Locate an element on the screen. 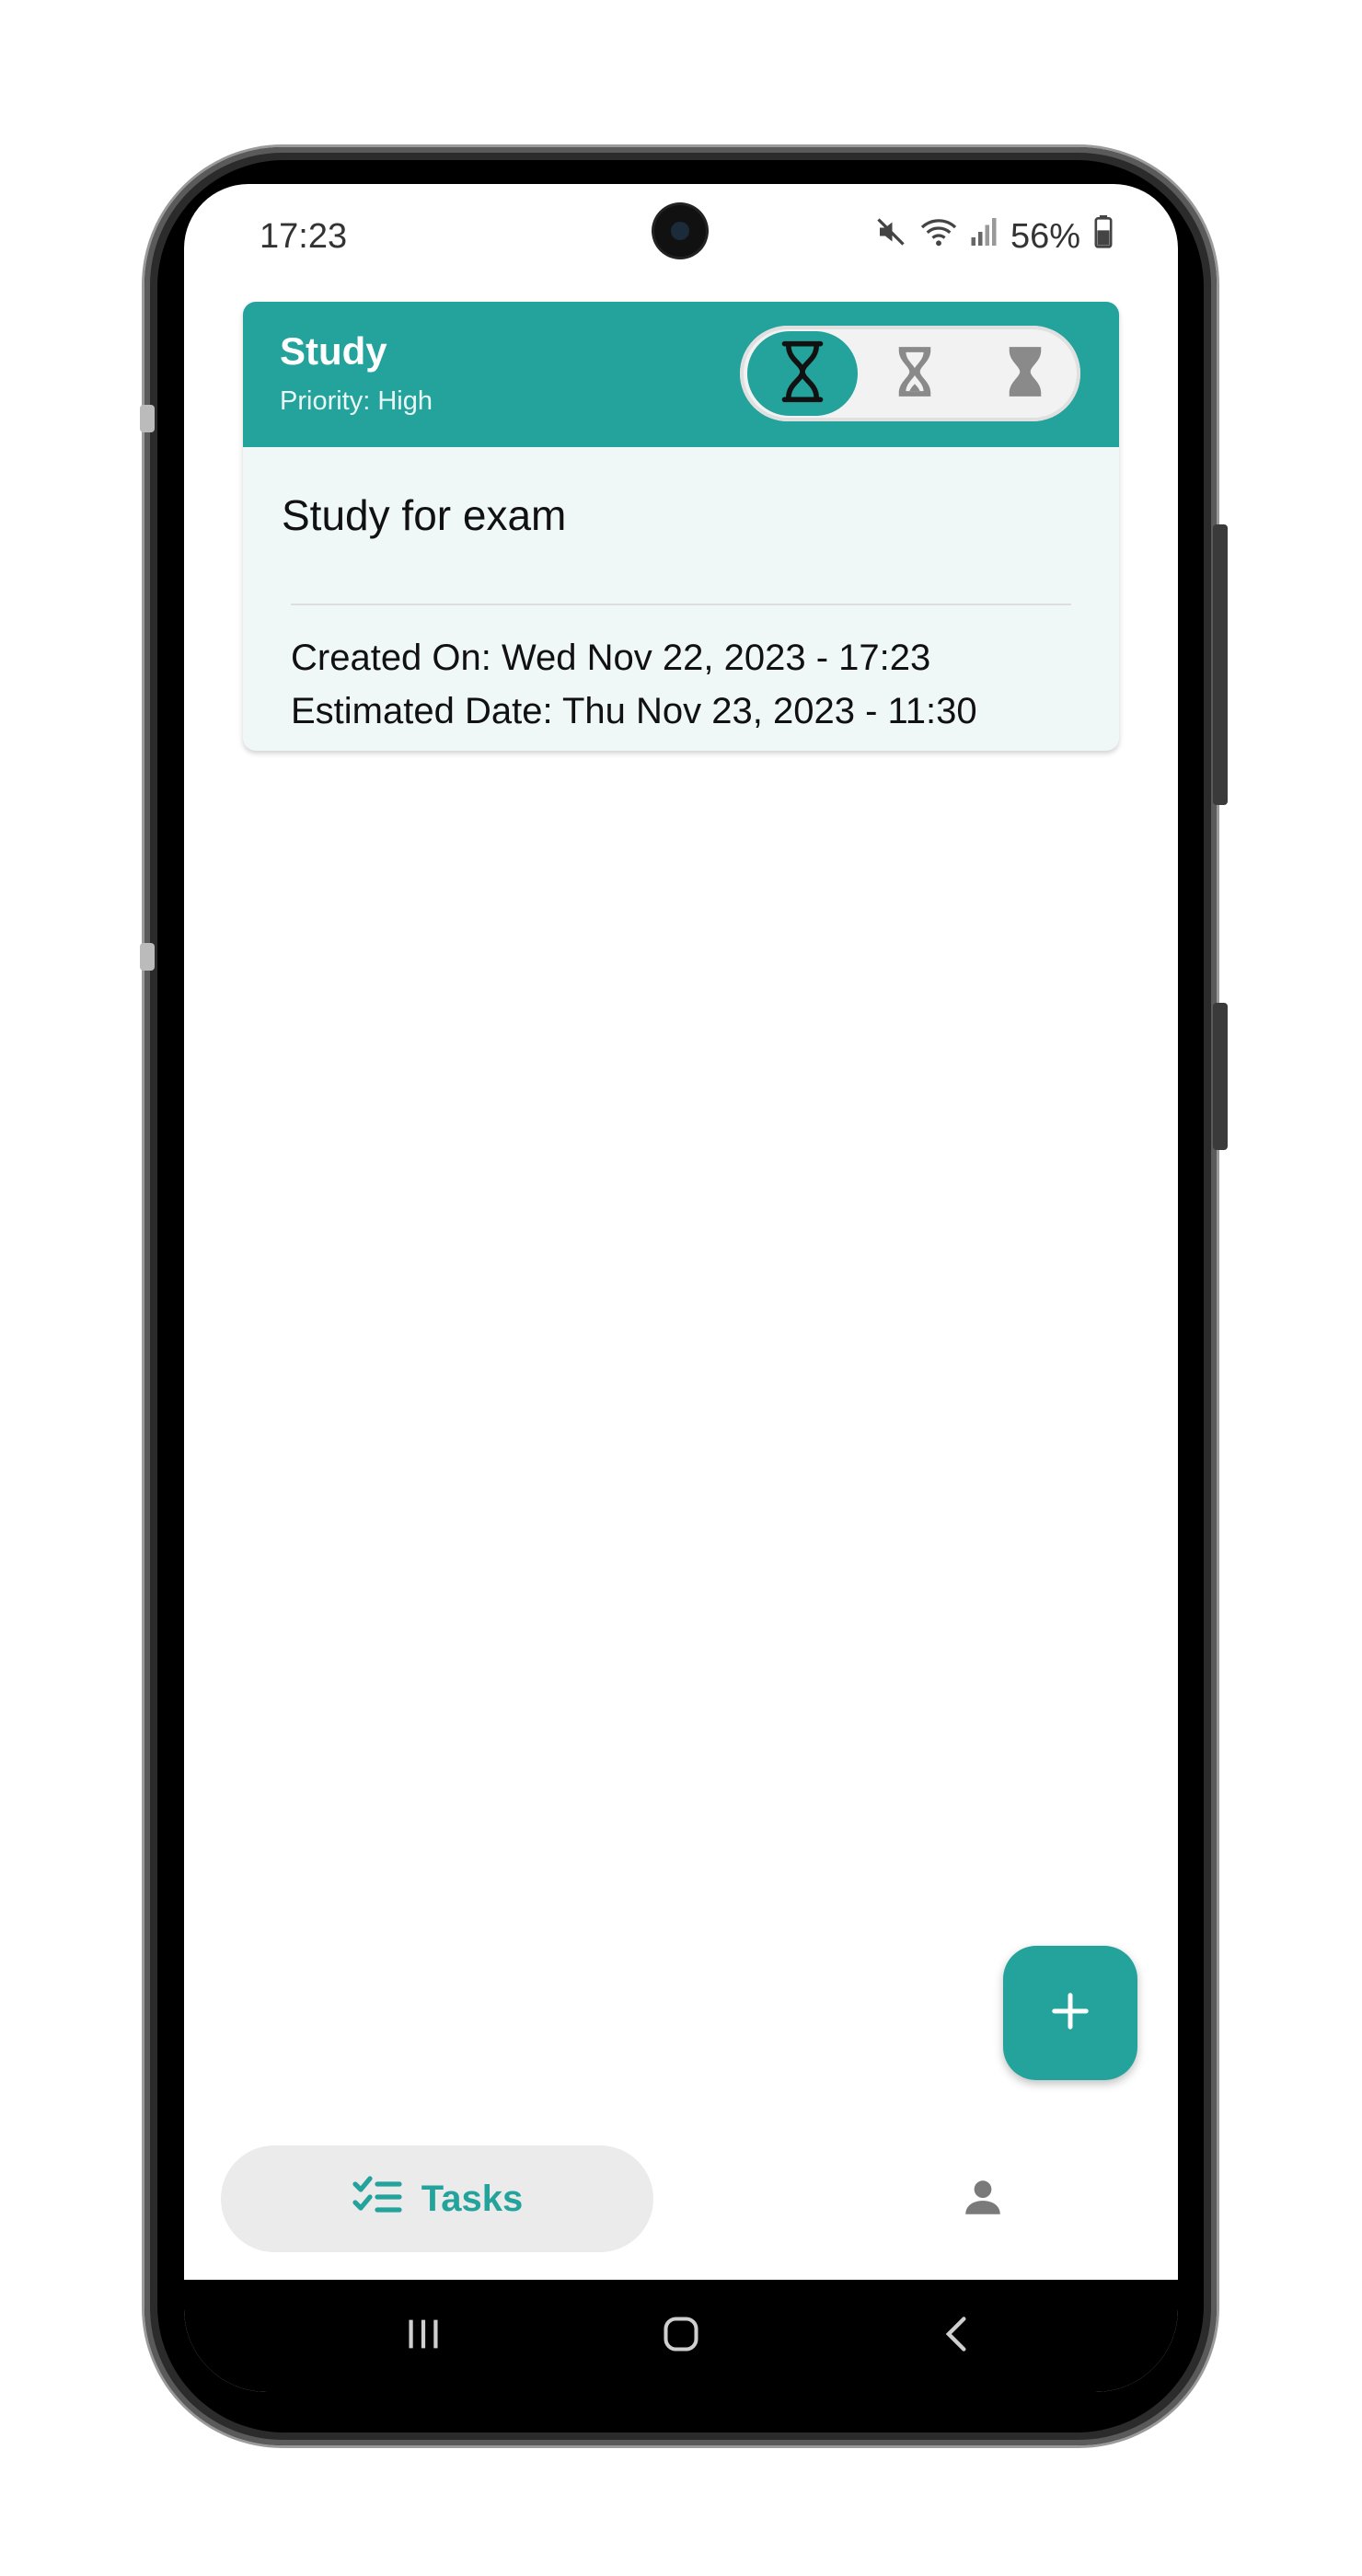  checklist-icon is located at coordinates (378, 2199).